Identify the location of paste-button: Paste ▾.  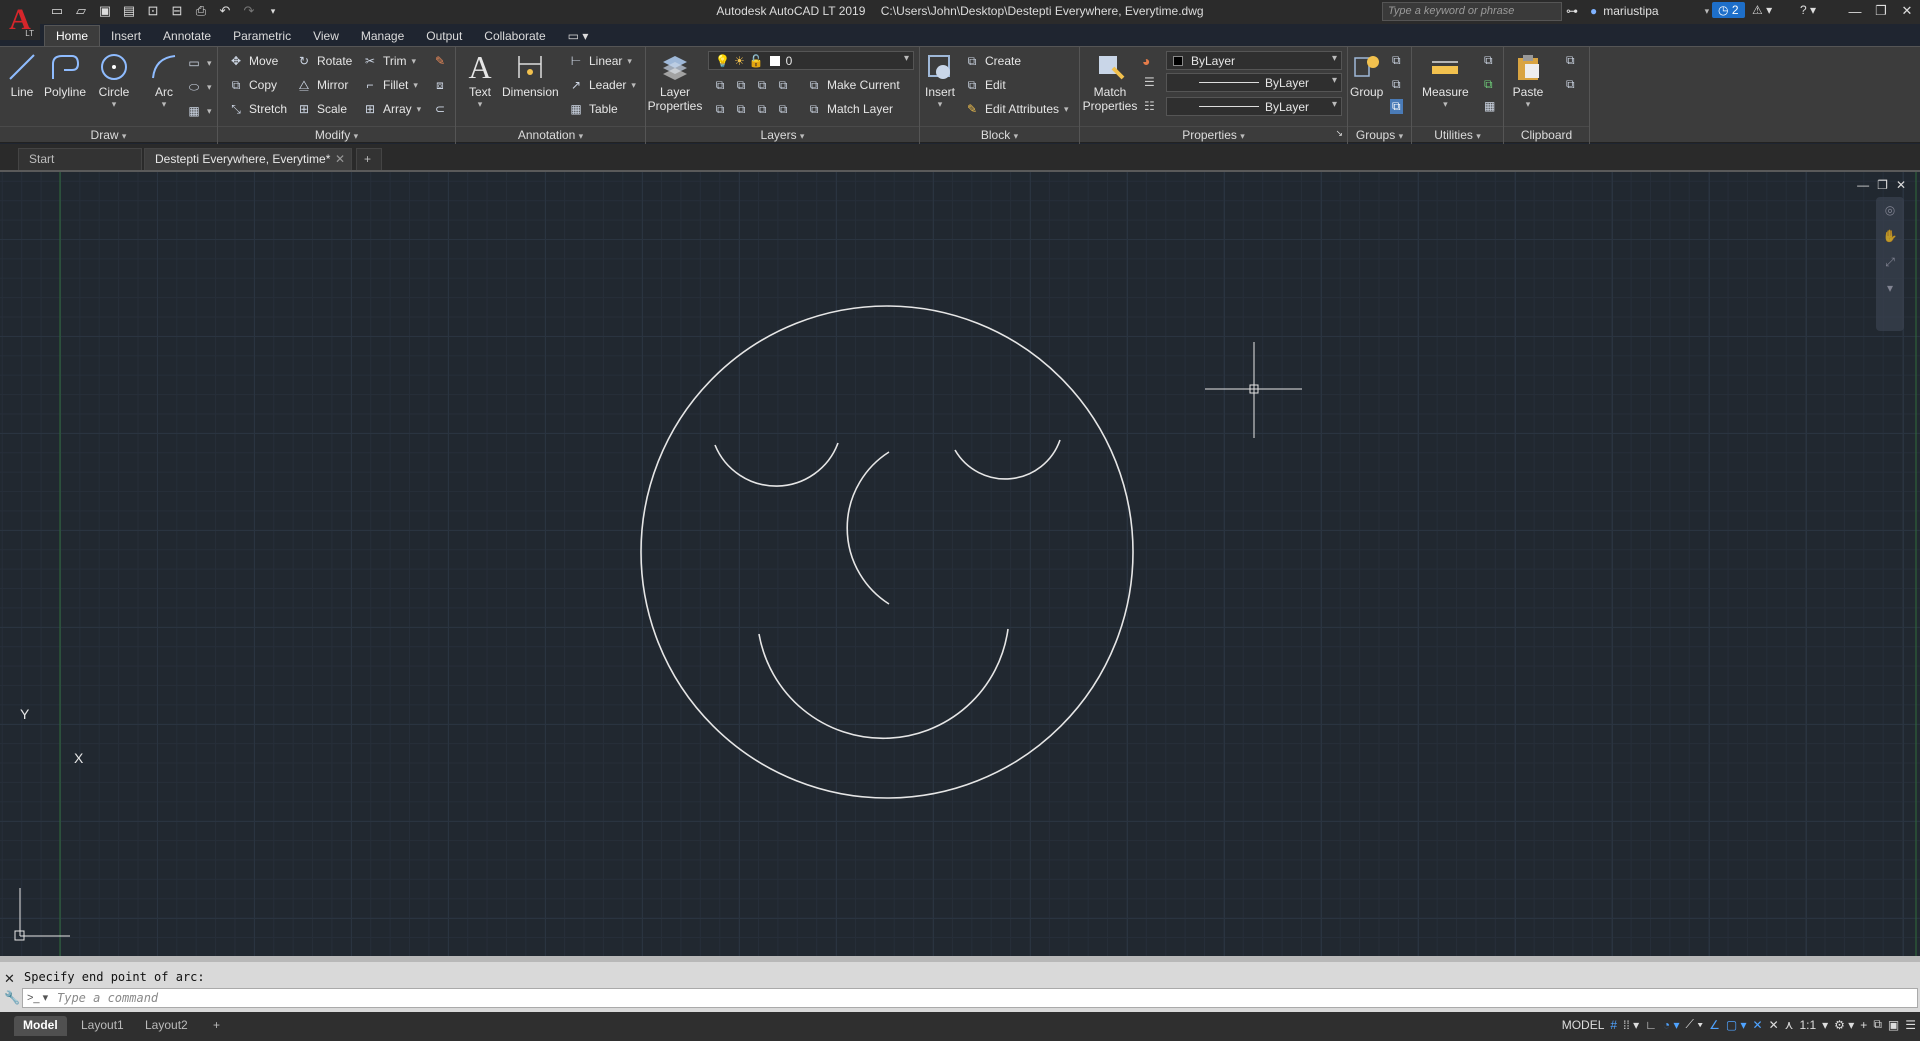
(1528, 80).